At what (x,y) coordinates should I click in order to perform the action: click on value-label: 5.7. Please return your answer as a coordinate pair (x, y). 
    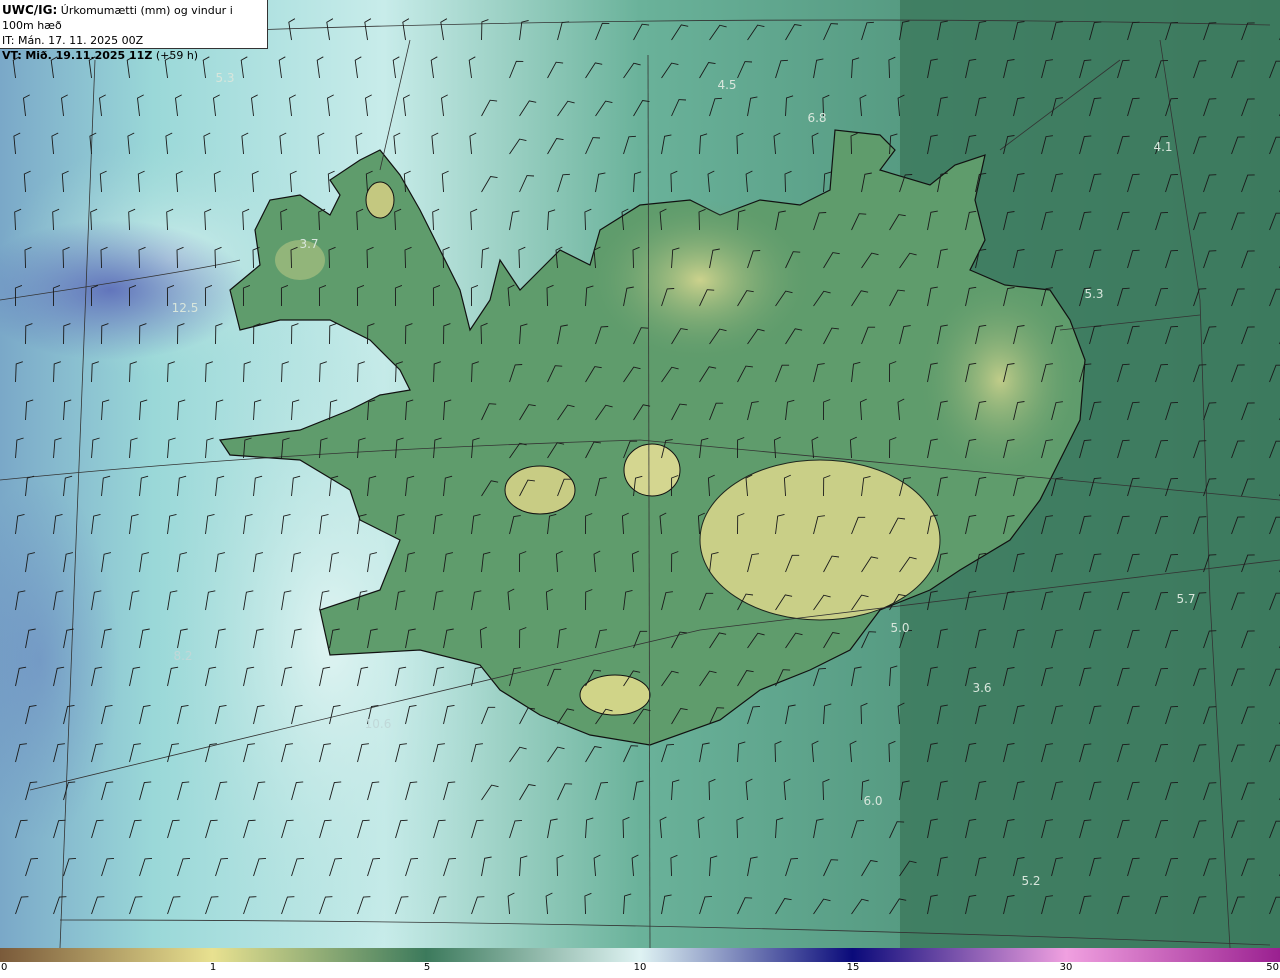
    Looking at the image, I should click on (1185, 599).